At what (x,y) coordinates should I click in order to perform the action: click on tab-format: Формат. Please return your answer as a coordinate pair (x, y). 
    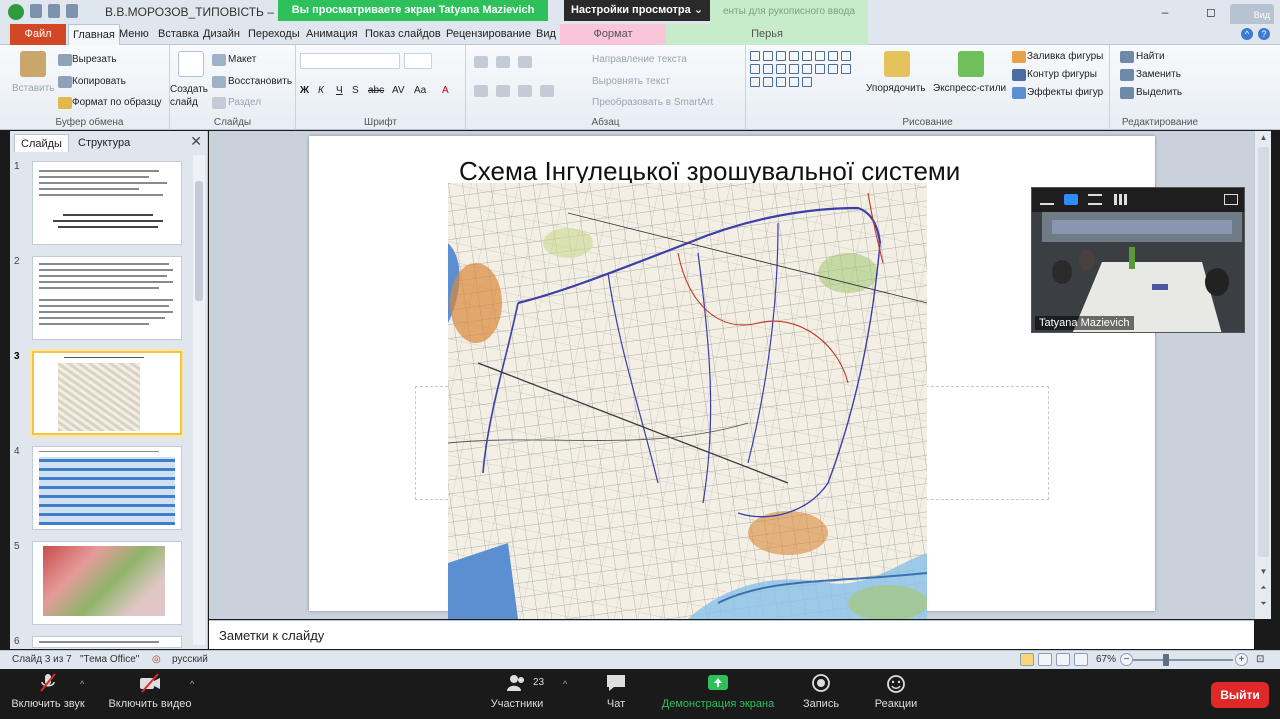
    Looking at the image, I should click on (613, 34).